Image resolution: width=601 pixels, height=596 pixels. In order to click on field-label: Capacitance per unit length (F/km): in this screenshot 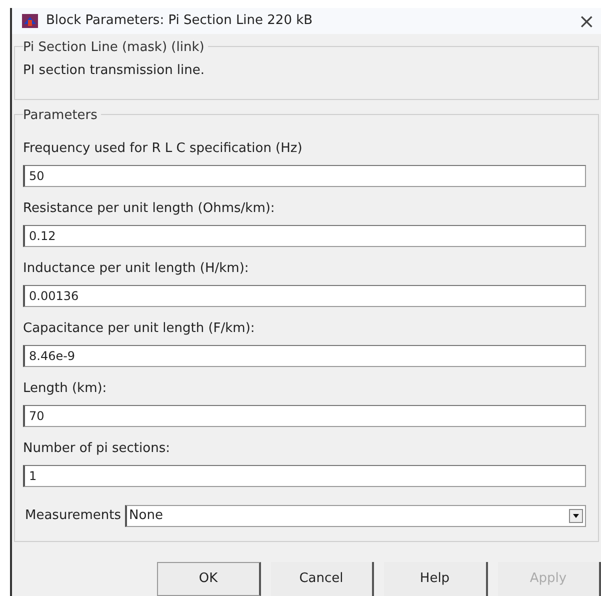, I will do `click(139, 329)`.